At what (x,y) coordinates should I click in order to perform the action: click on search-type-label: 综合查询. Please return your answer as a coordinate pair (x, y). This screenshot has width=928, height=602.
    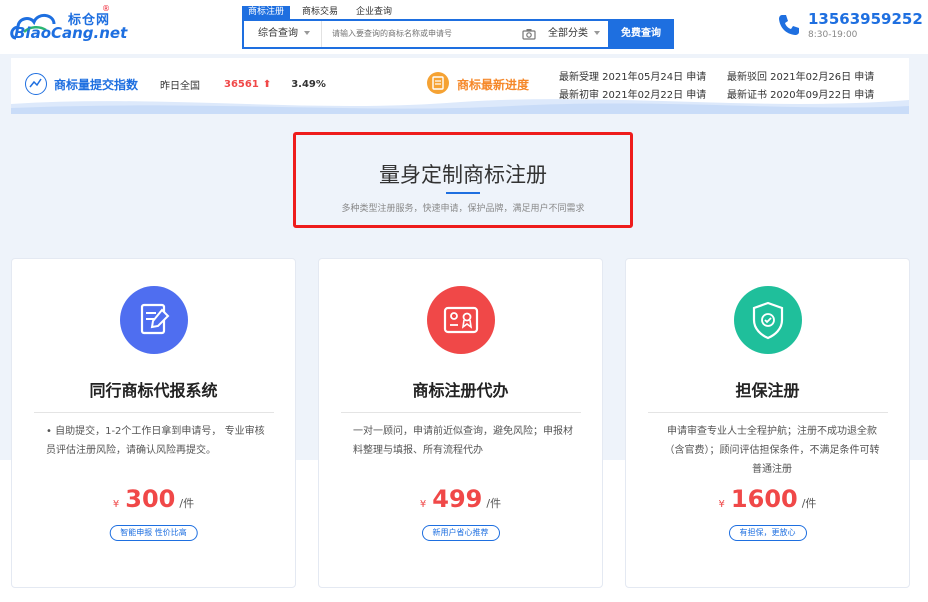
    Looking at the image, I should click on (278, 33).